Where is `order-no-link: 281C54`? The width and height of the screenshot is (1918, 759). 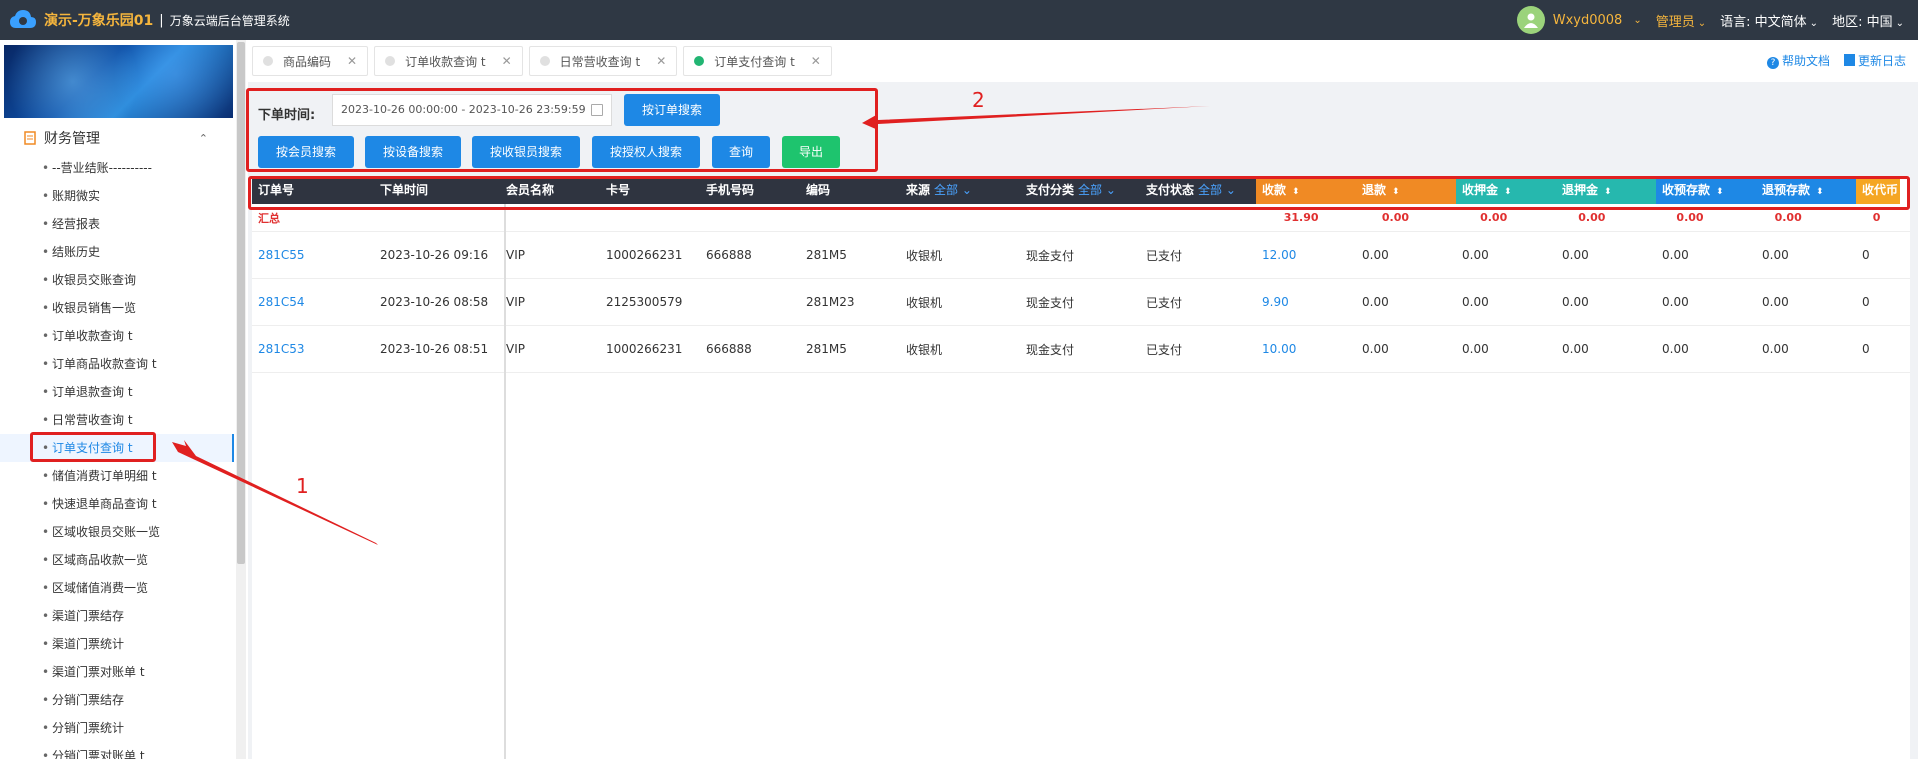 order-no-link: 281C54 is located at coordinates (313, 302).